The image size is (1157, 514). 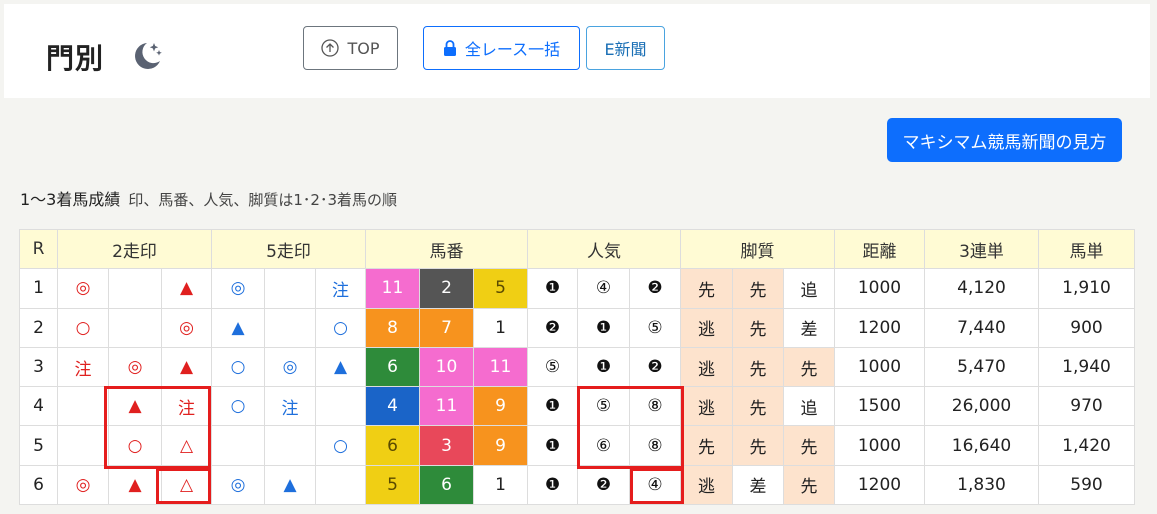 I want to click on sanrentan-cell: 4,120, so click(x=981, y=288).